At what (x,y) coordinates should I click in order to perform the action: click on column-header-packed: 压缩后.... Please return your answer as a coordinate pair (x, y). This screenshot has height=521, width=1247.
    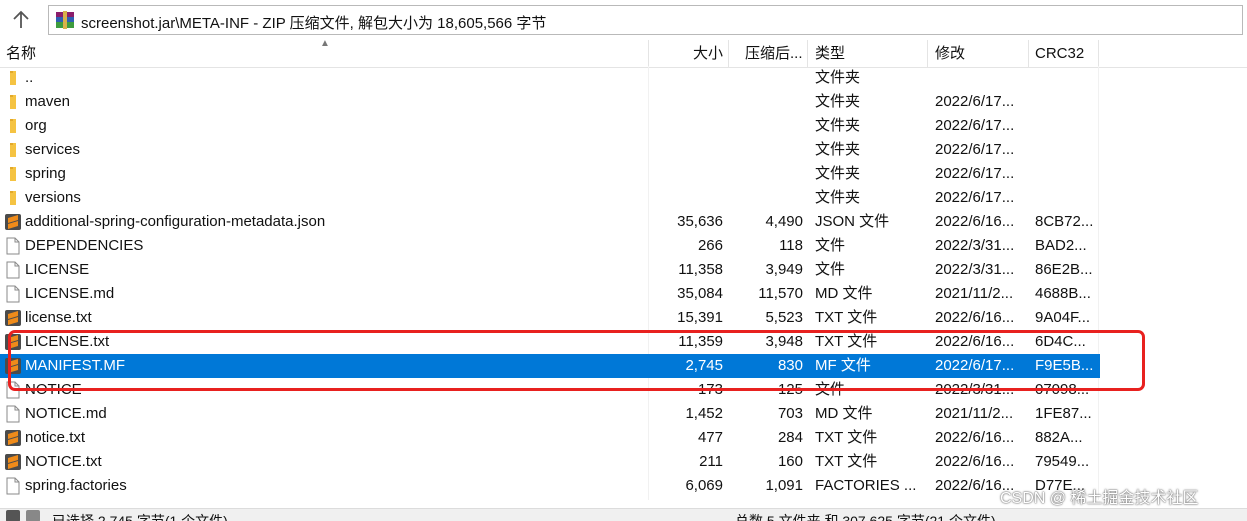
    Looking at the image, I should click on (776, 53).